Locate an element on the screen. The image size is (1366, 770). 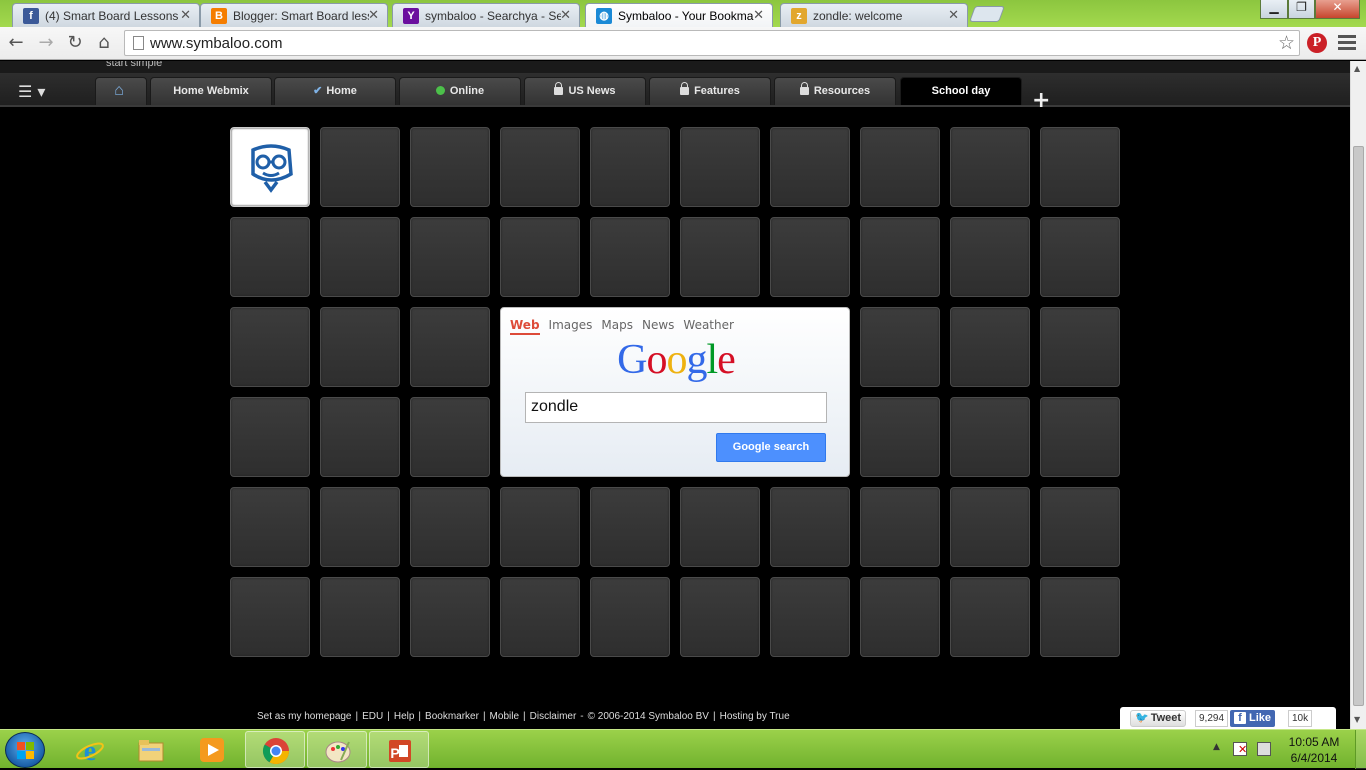
google-tab-images: Images is located at coordinates (571, 325).